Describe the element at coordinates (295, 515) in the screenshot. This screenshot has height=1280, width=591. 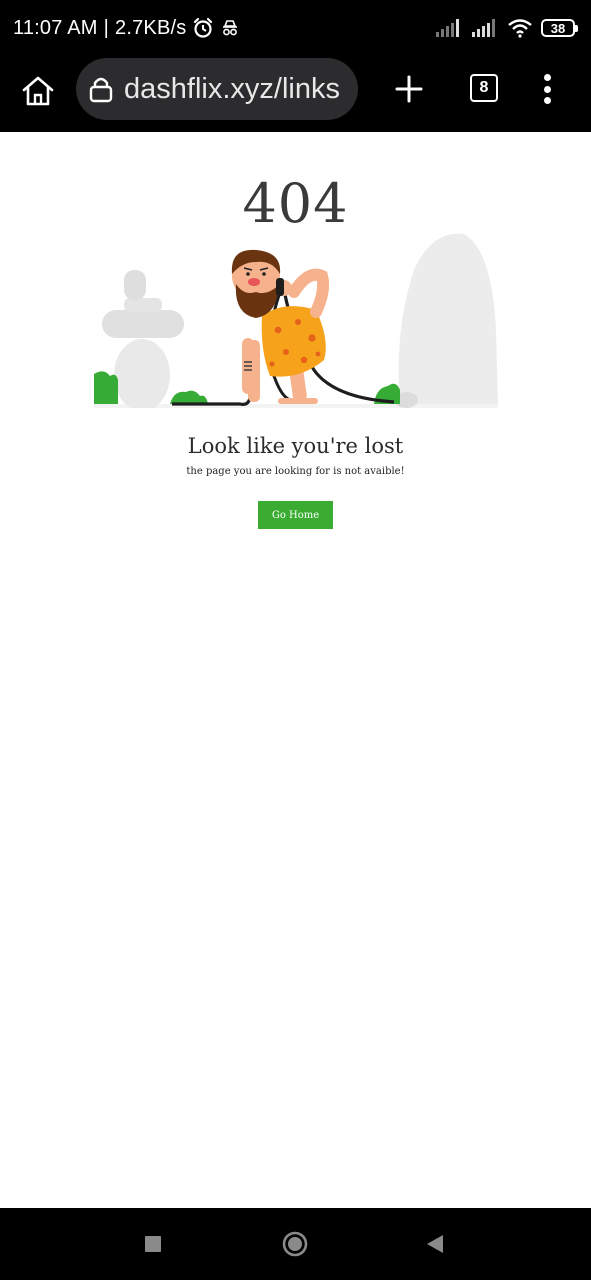
I see `go-home-button: Go Home` at that location.